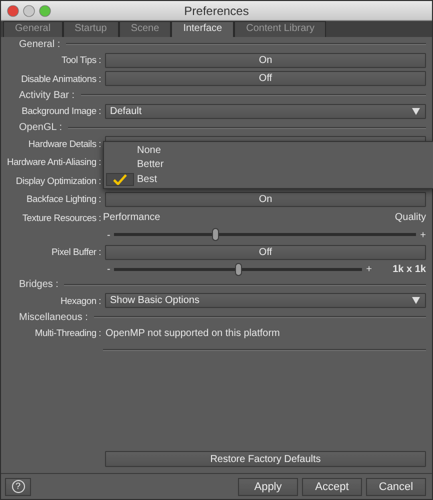  Describe the element at coordinates (39, 45) in the screenshot. I see `section-heading: General :` at that location.